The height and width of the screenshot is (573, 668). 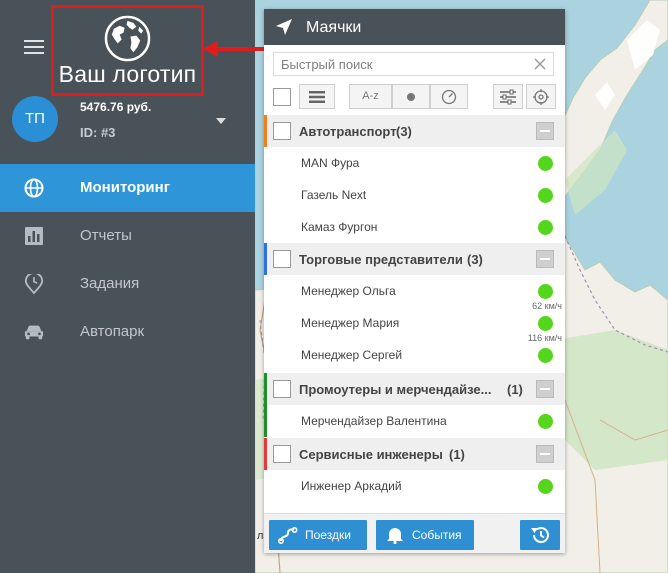 I want to click on search-box, so click(x=413, y=64).